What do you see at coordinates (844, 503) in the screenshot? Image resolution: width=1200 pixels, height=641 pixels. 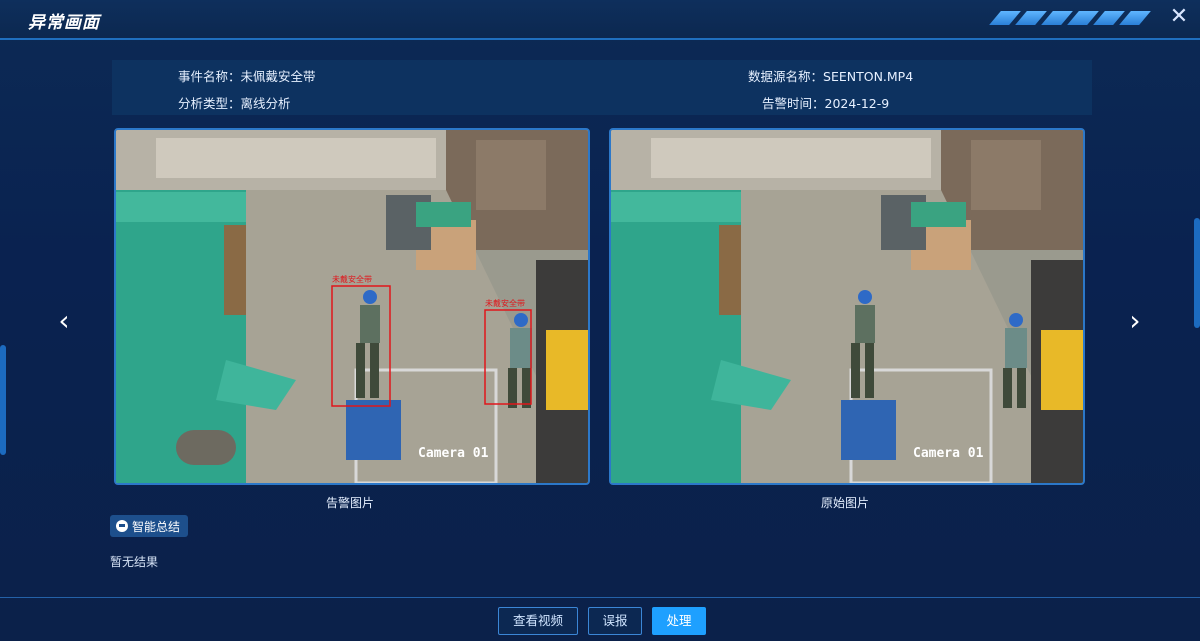 I see `original-image-caption: 原始图片` at bounding box center [844, 503].